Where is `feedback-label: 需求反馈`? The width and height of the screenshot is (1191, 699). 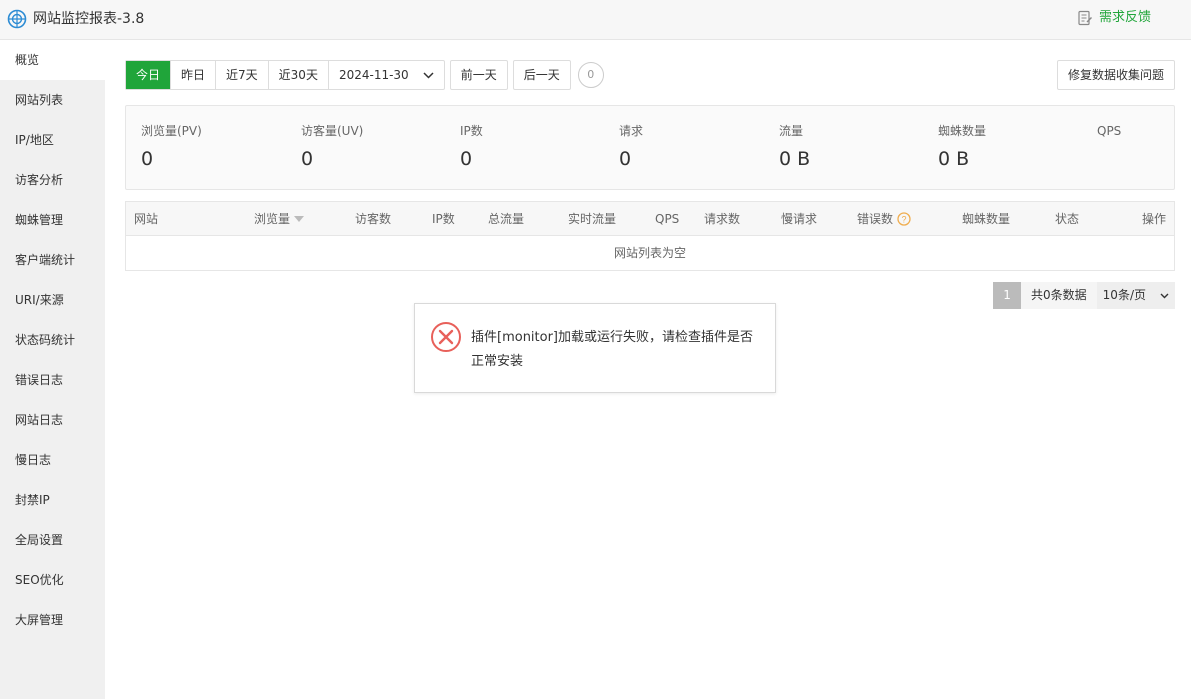 feedback-label: 需求反馈 is located at coordinates (1124, 17).